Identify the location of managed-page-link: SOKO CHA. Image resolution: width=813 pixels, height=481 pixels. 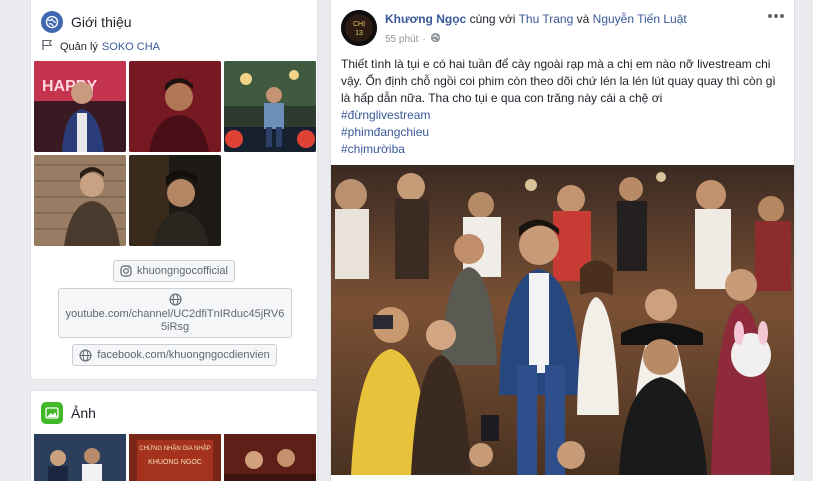
(131, 47).